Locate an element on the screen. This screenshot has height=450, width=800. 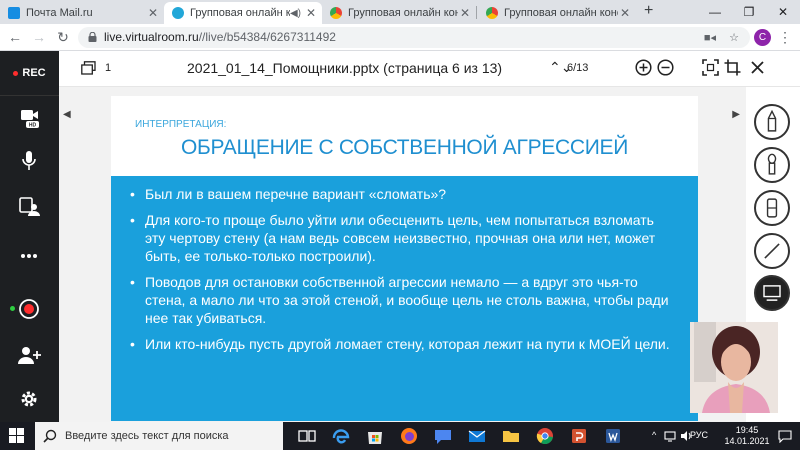
file-explorer-icon is located at coordinates (511, 436).